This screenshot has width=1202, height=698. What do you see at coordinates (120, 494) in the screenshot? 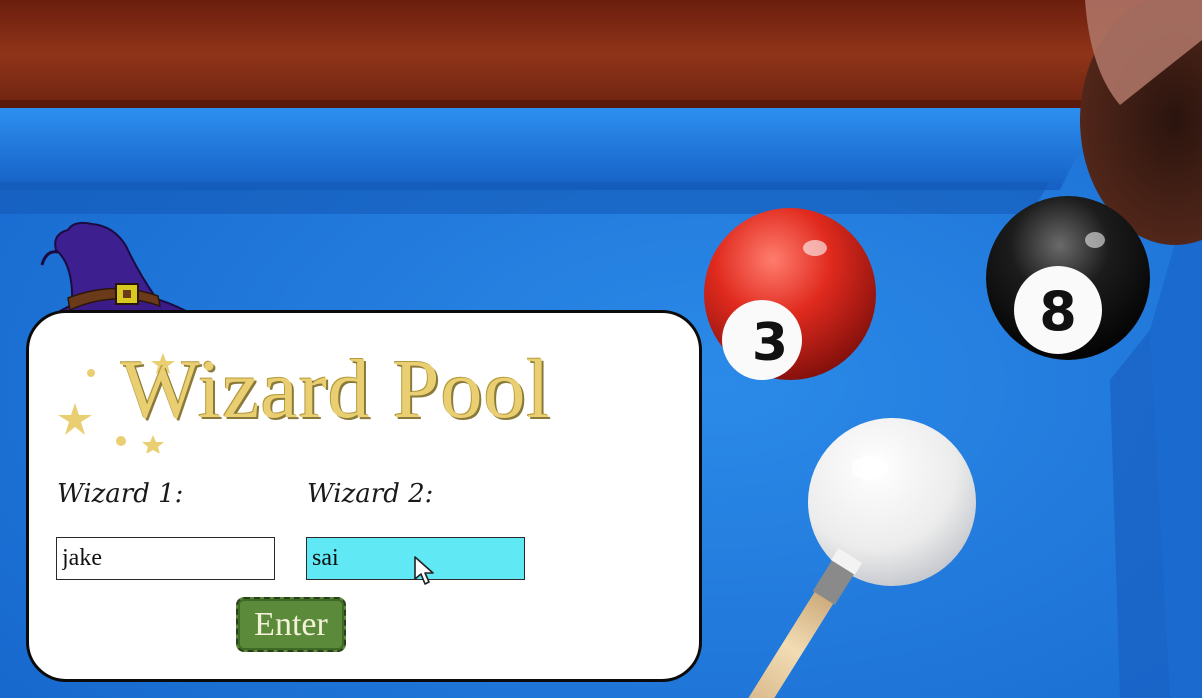
I see `wizard1-label: Wizard 1:` at bounding box center [120, 494].